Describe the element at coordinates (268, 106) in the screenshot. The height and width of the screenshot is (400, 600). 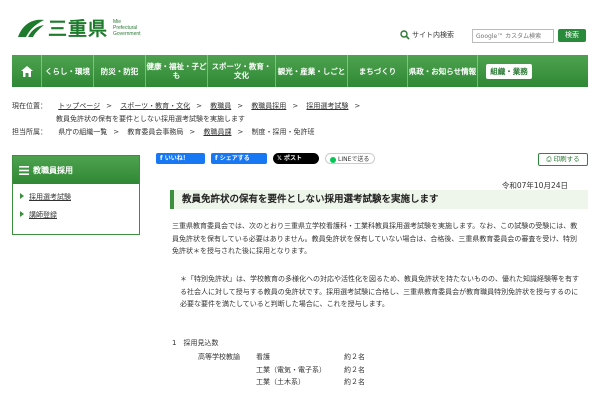
I see `breadcrumb-link-recruit: 教職員採用` at that location.